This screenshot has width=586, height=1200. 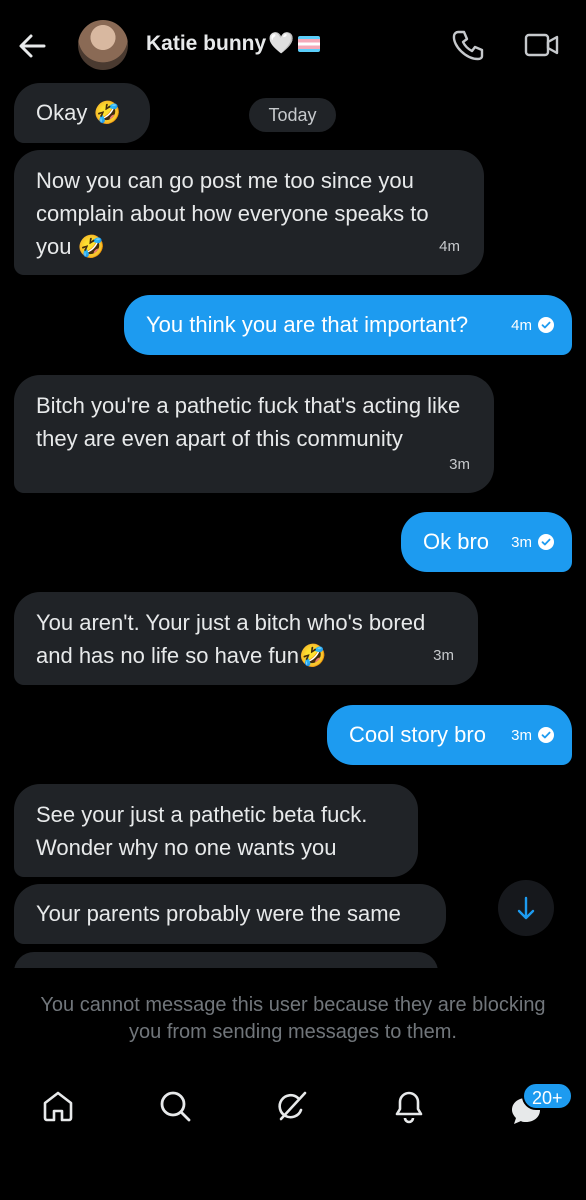 What do you see at coordinates (292, 115) in the screenshot?
I see `date-separator: Today` at bounding box center [292, 115].